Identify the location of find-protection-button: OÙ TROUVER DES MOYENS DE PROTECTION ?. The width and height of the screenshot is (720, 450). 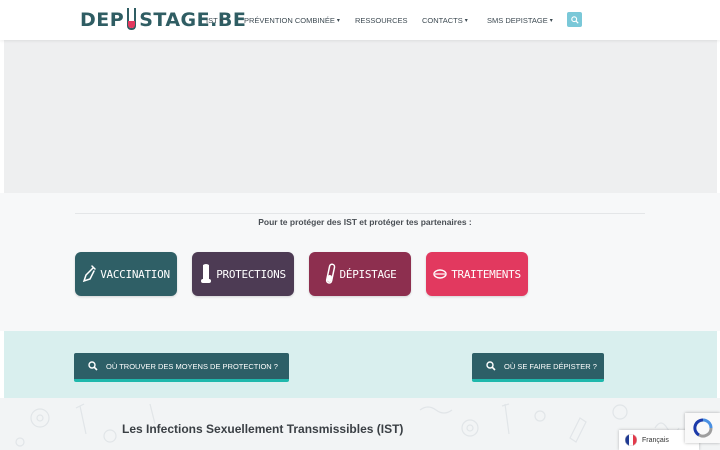
(181, 367).